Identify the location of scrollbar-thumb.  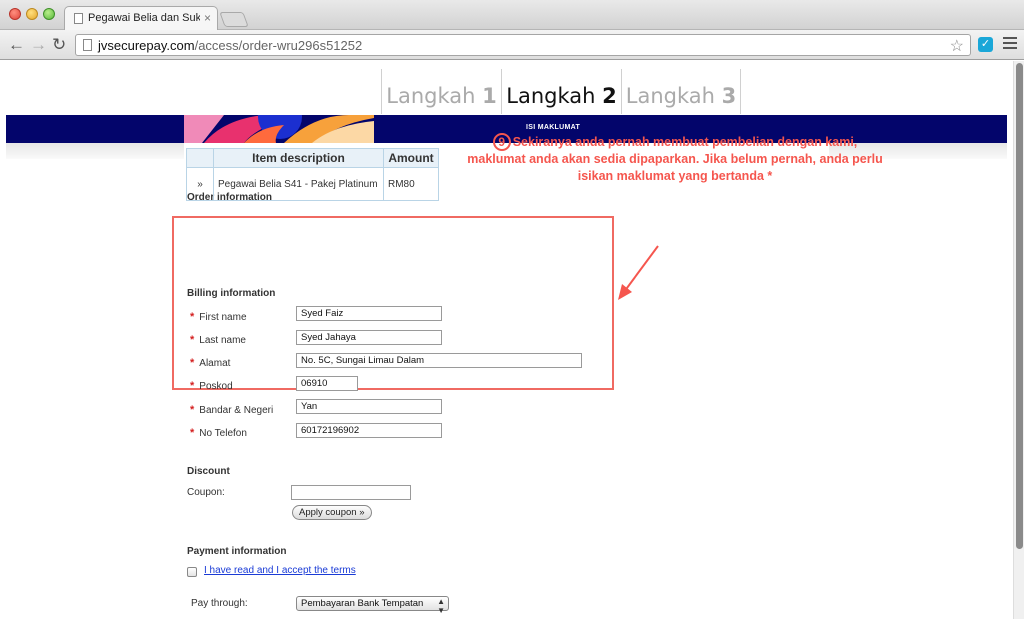
(1019, 306).